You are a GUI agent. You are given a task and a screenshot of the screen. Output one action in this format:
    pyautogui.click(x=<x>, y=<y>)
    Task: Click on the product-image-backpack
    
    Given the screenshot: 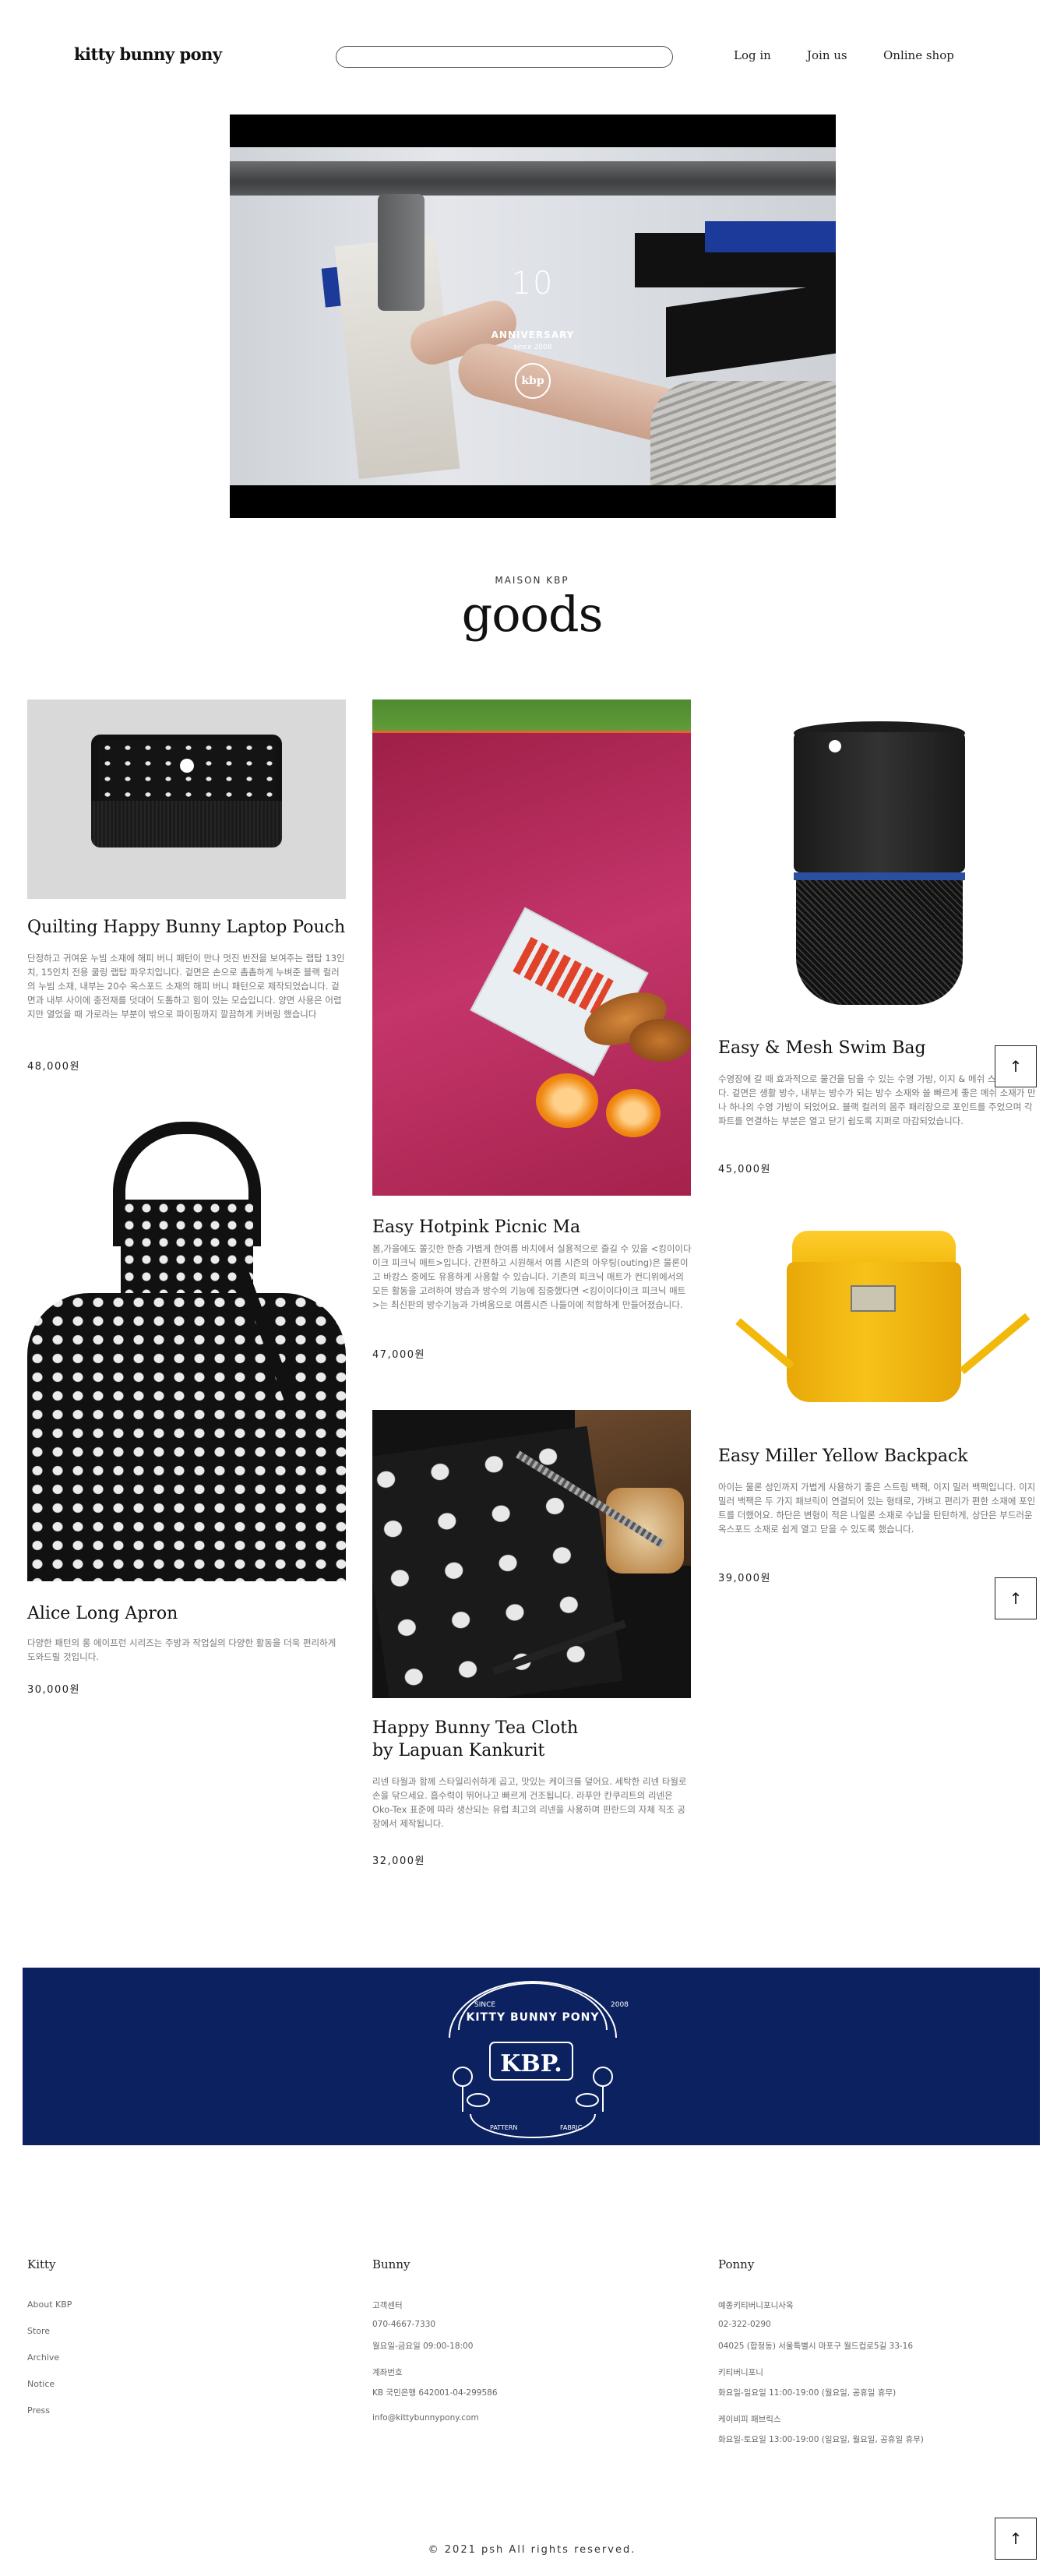 What is the action you would take?
    pyautogui.click(x=877, y=1328)
    